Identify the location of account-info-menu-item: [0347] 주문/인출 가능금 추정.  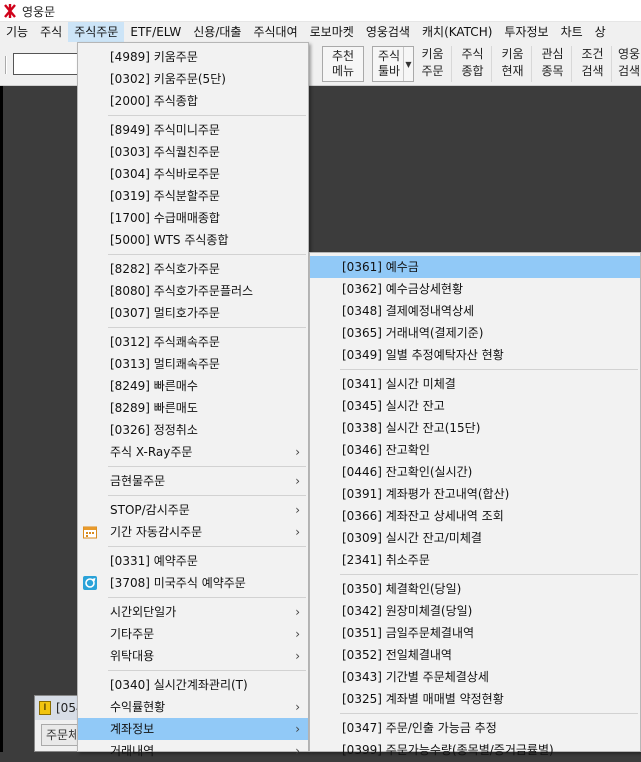
(475, 728).